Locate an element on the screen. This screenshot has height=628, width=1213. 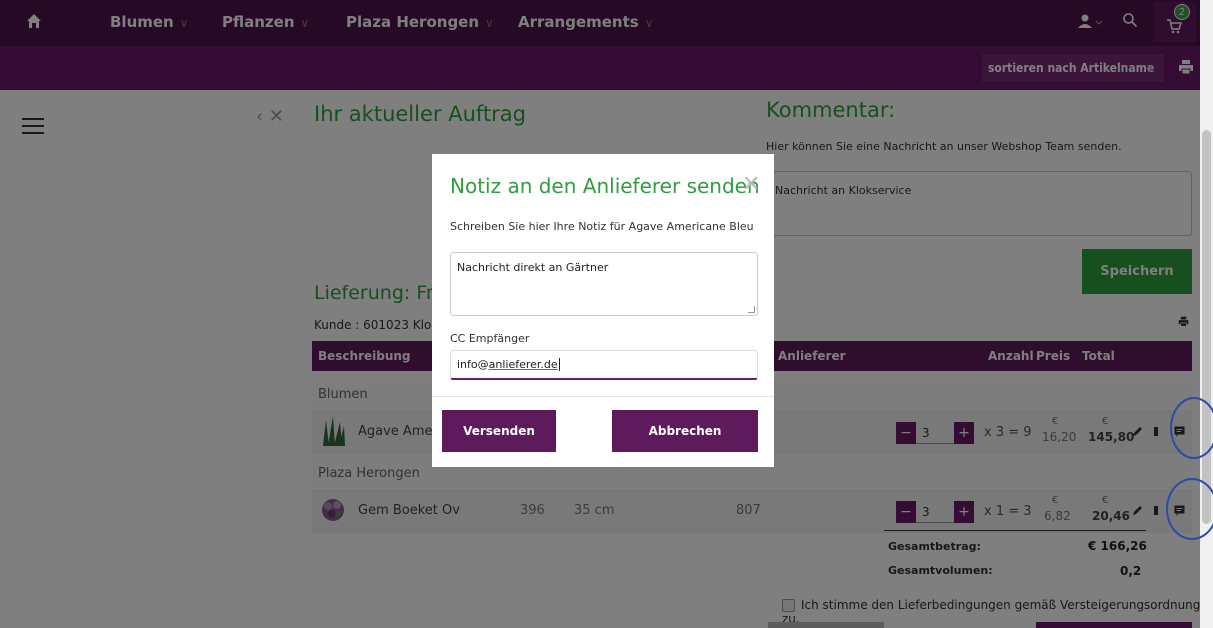
dialog-divider is located at coordinates (603, 396).